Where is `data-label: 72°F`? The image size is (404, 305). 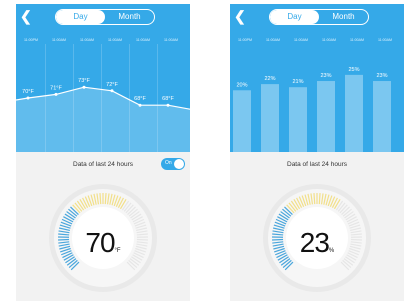
data-label: 72°F is located at coordinates (112, 85).